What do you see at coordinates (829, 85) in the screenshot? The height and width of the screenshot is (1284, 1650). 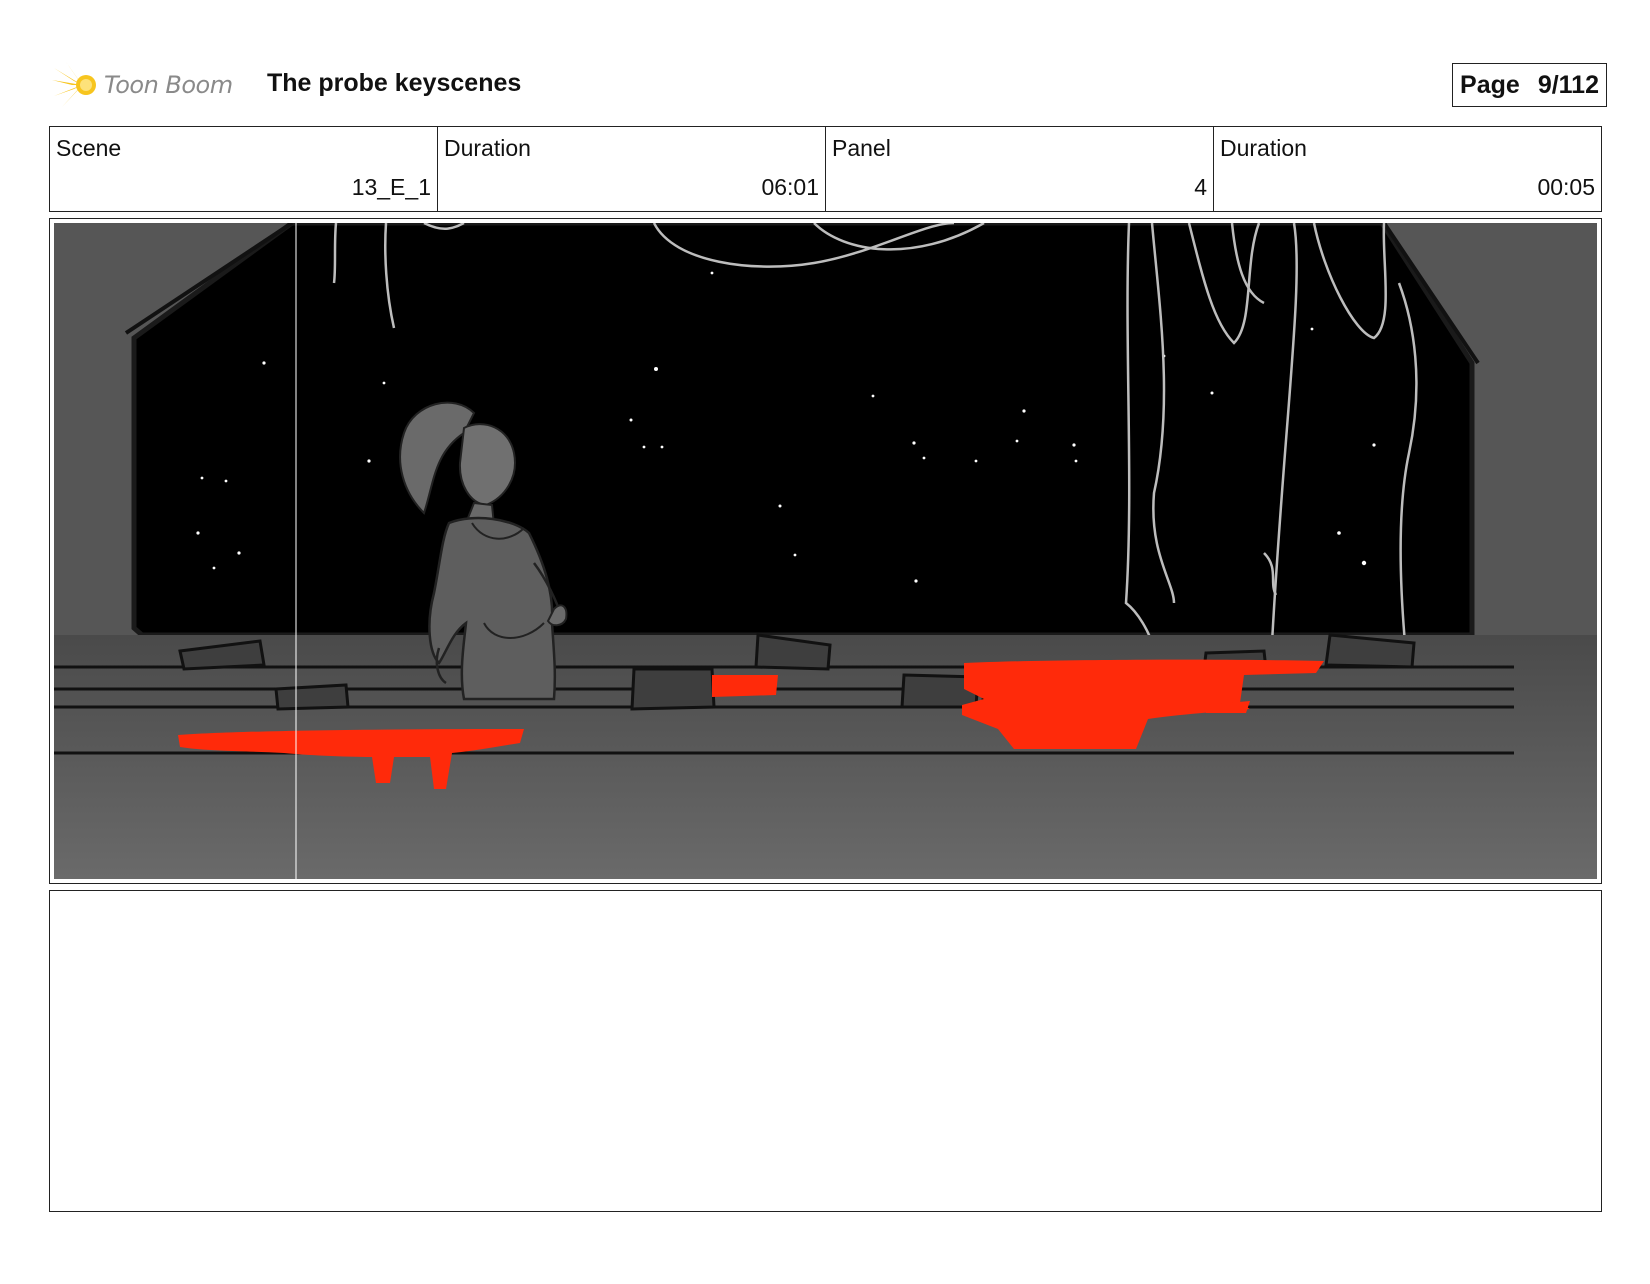 I see `page-header: Toon Boom The probe keyscenes Page 9/112` at bounding box center [829, 85].